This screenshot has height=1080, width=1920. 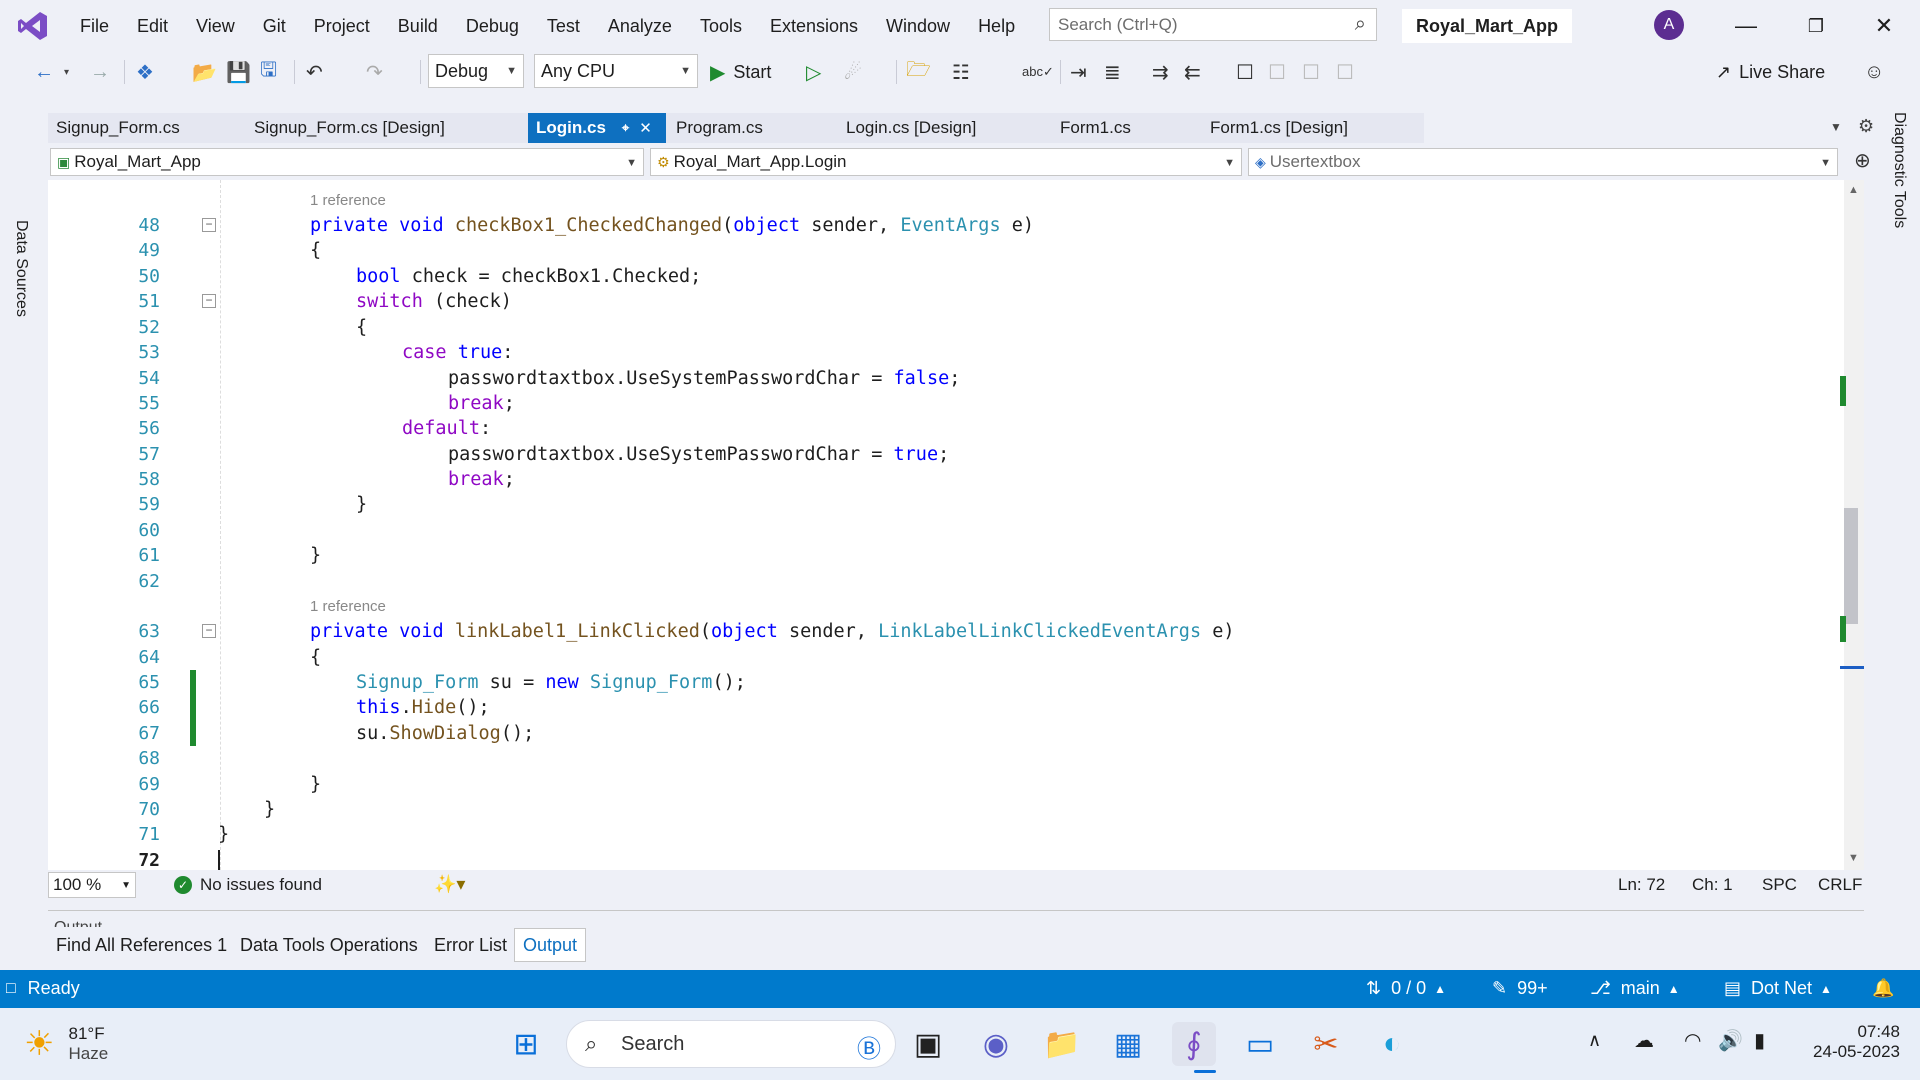 I want to click on feedback-icon: ☺, so click(x=1874, y=72).